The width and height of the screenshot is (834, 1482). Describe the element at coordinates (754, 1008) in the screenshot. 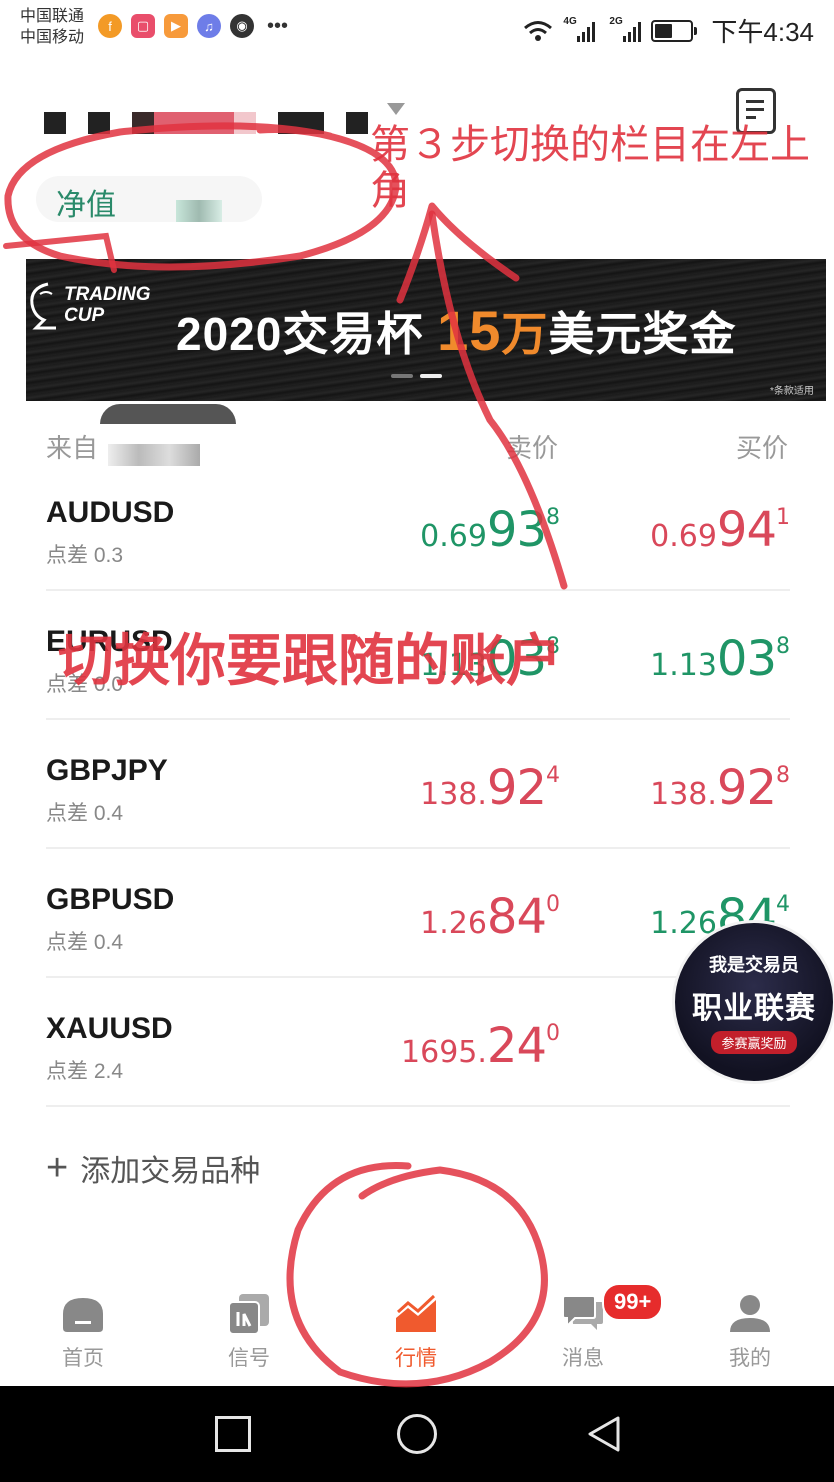

I see `promo-line-2: 职业联赛` at that location.